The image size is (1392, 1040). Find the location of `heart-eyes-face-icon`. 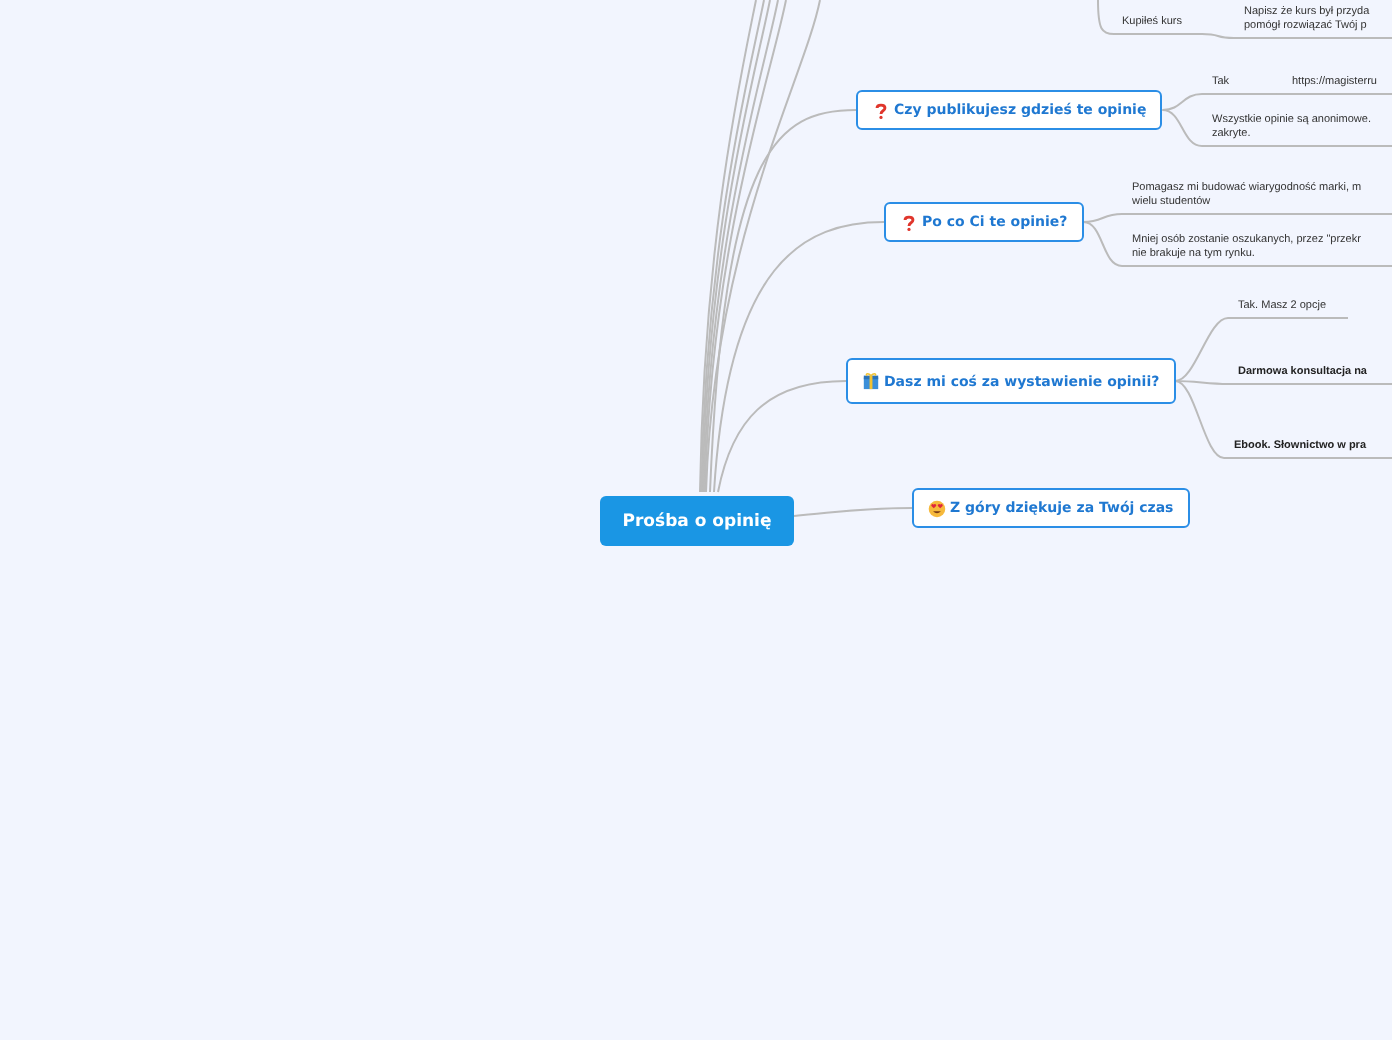

heart-eyes-face-icon is located at coordinates (937, 508).